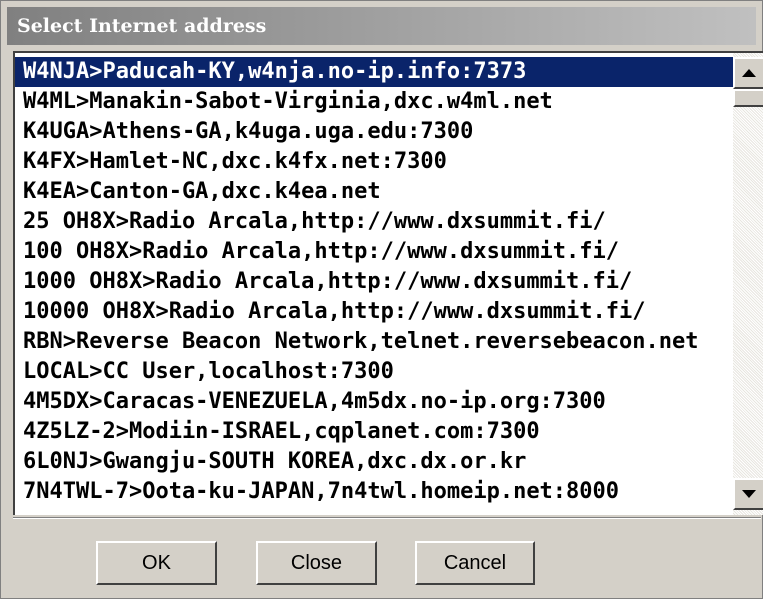 The width and height of the screenshot is (763, 599). I want to click on scroll-down-button, so click(748, 494).